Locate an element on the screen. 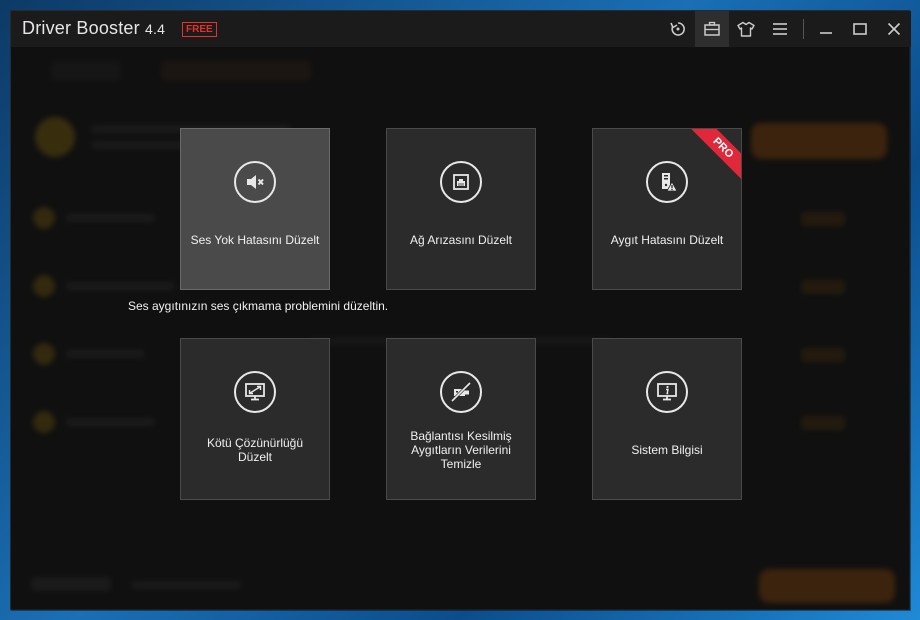  tool-label: Ses Yok Hatasını Düzelt is located at coordinates (255, 240).